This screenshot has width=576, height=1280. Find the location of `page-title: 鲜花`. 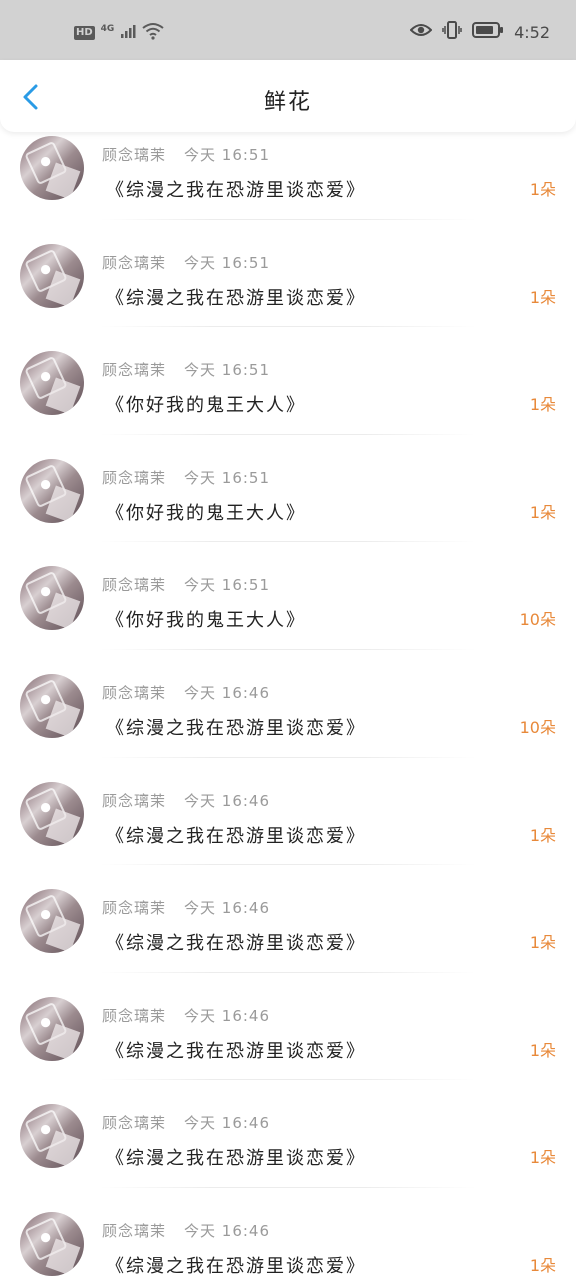

page-title: 鲜花 is located at coordinates (287, 102).